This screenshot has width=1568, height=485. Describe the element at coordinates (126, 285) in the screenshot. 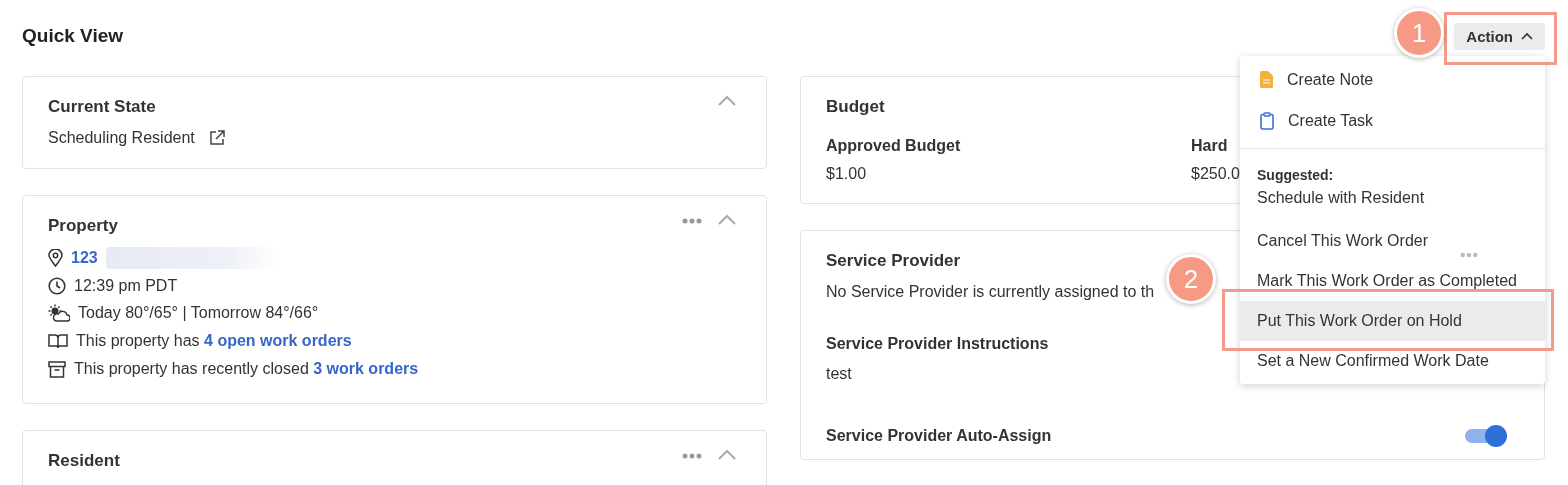

I see `local-time: 12:39 pm PDT` at that location.